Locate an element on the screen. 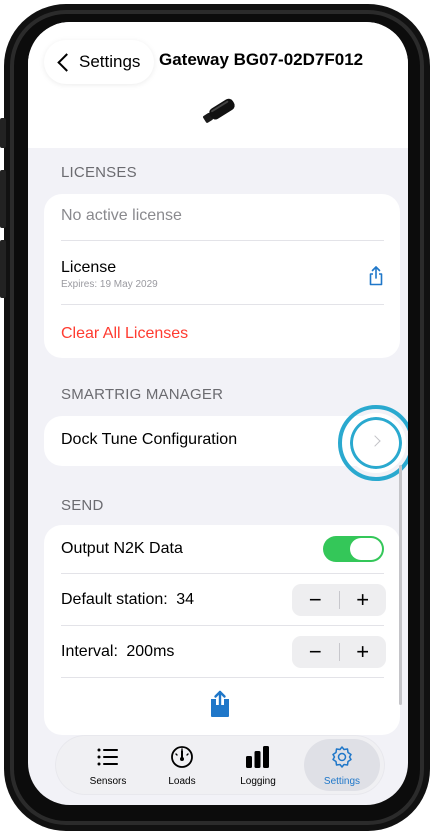 This screenshot has height=835, width=436. station-increment-button: + is located at coordinates (362, 600).